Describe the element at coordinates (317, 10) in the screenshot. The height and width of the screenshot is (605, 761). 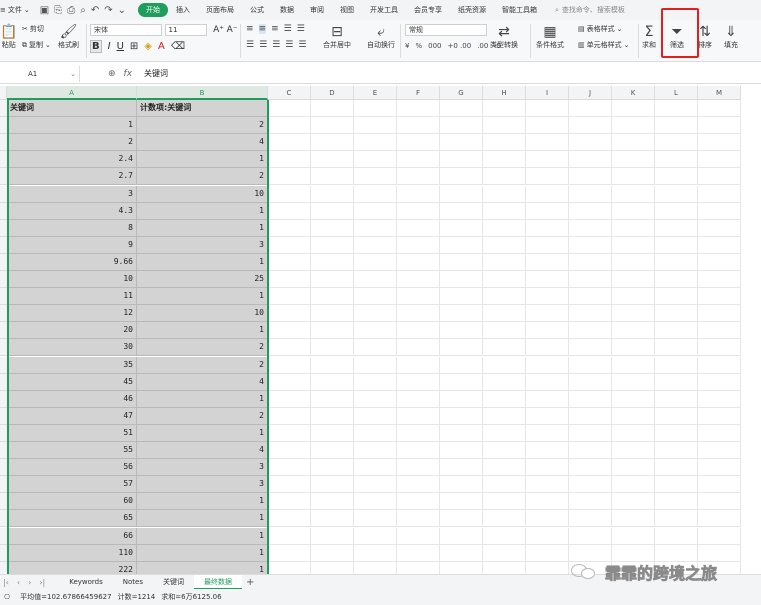
I see `ribbon-tab: 审阅` at that location.